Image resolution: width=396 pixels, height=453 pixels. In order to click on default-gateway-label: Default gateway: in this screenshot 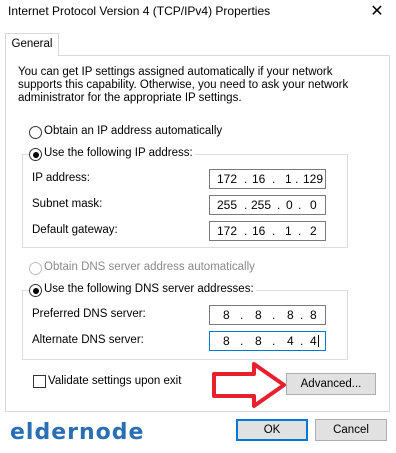, I will do `click(75, 230)`.